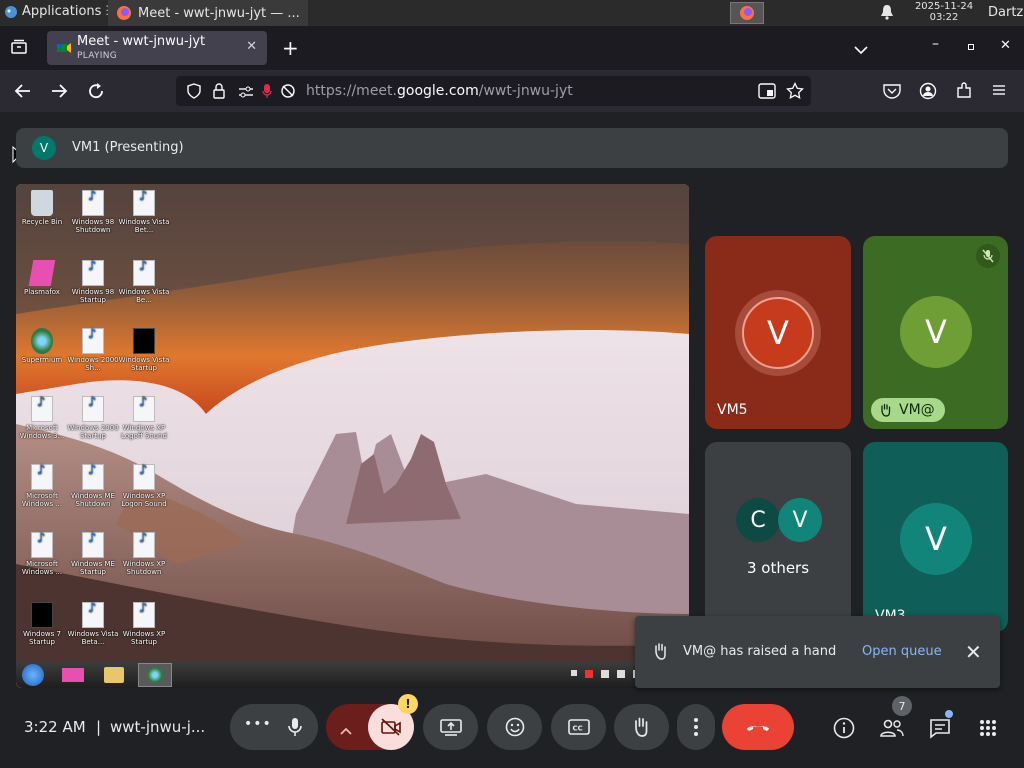 This screenshot has width=1024, height=768. Describe the element at coordinates (973, 652) in the screenshot. I see `toast-close-icon: ✕` at that location.